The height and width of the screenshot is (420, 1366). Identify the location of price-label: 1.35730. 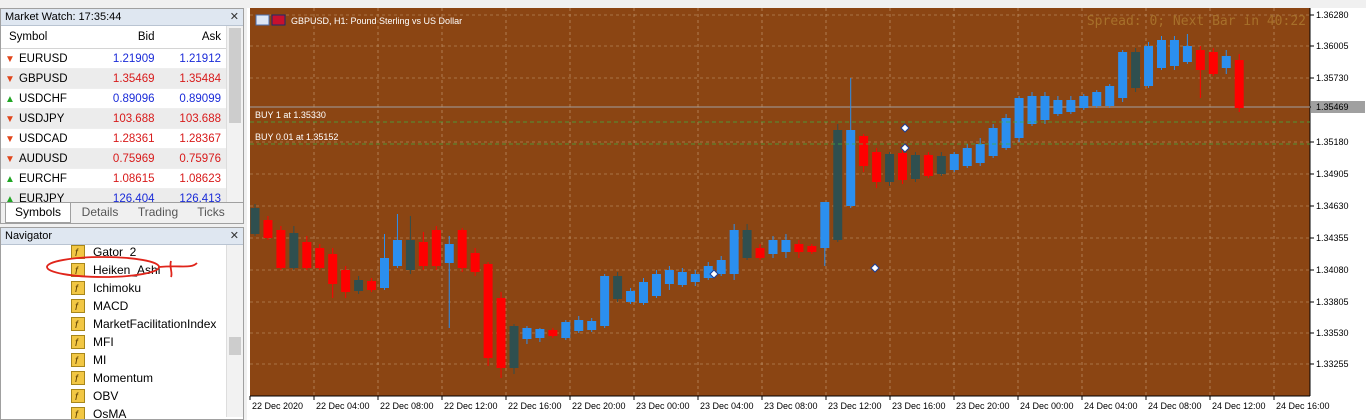
(1332, 78).